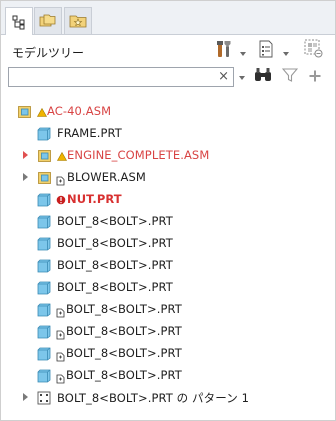 The image size is (336, 421). I want to click on tab-favorites, so click(78, 20).